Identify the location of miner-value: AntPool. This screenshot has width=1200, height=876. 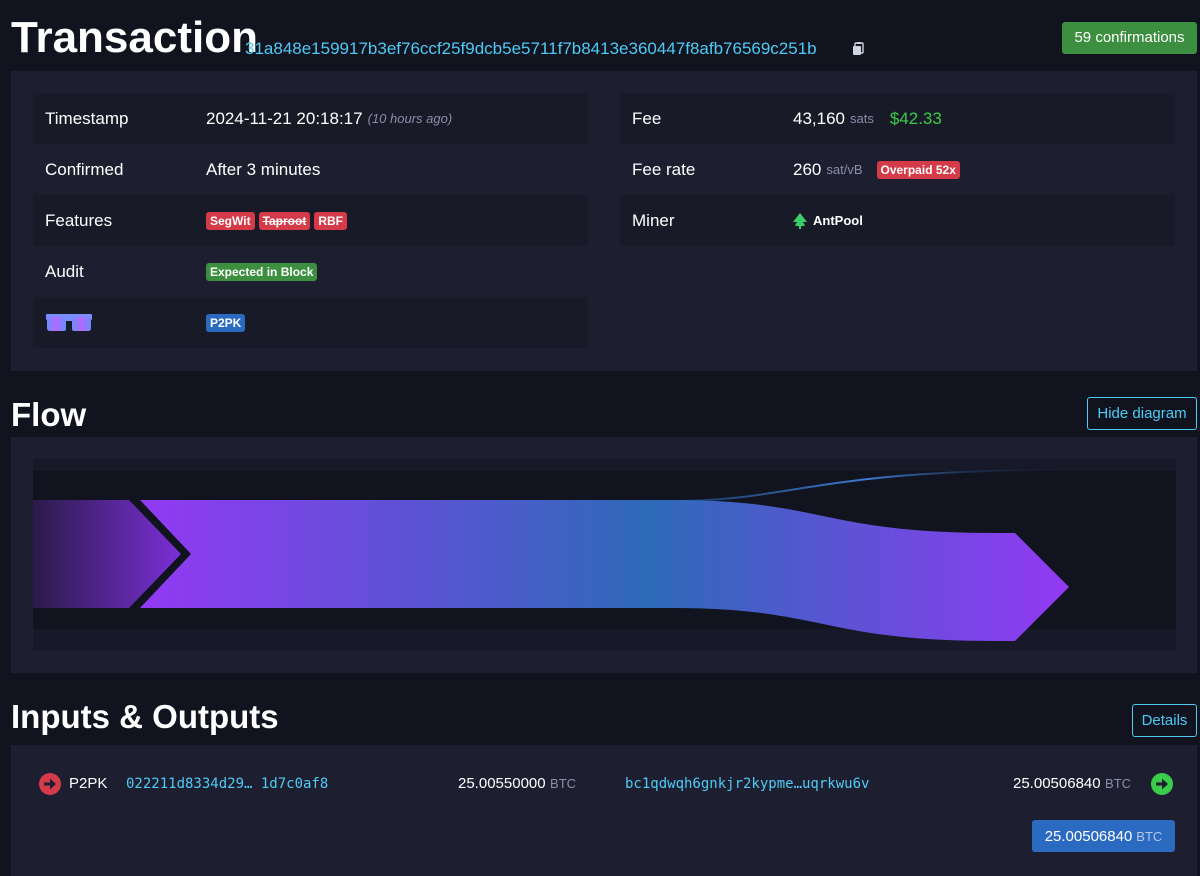
(828, 220).